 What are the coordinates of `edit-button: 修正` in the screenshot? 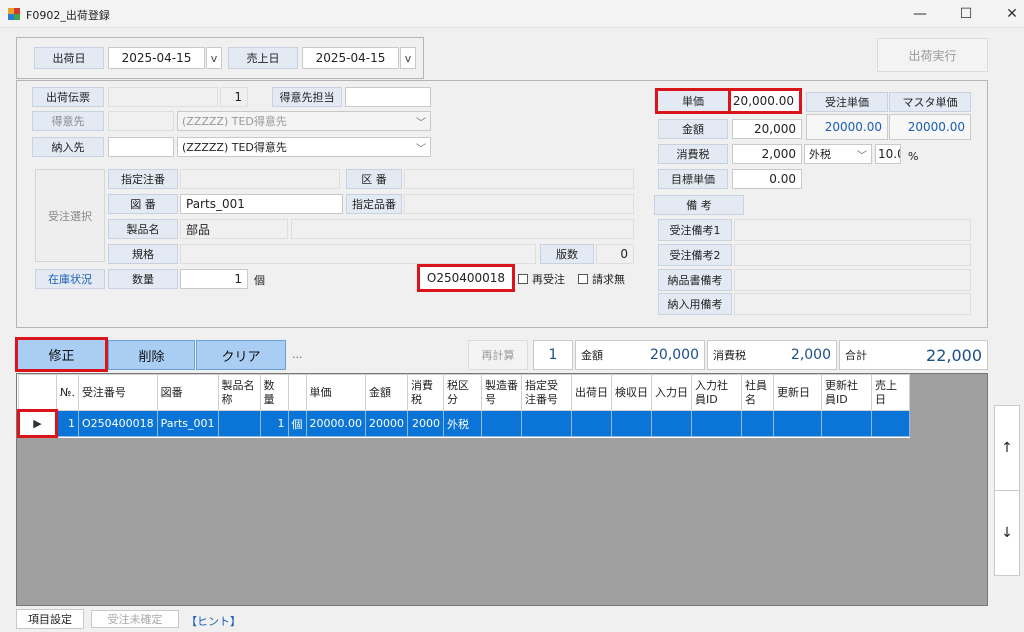 It's located at (61, 354).